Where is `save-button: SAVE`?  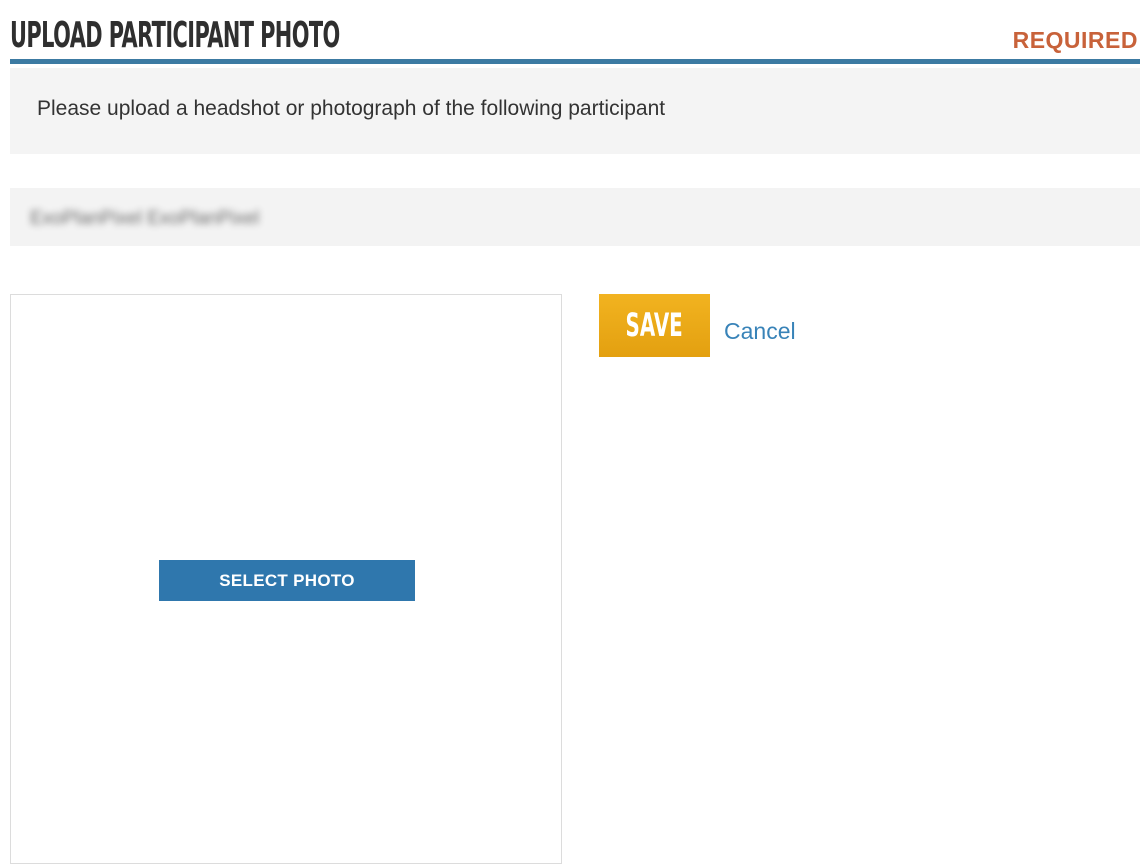 save-button: SAVE is located at coordinates (654, 325).